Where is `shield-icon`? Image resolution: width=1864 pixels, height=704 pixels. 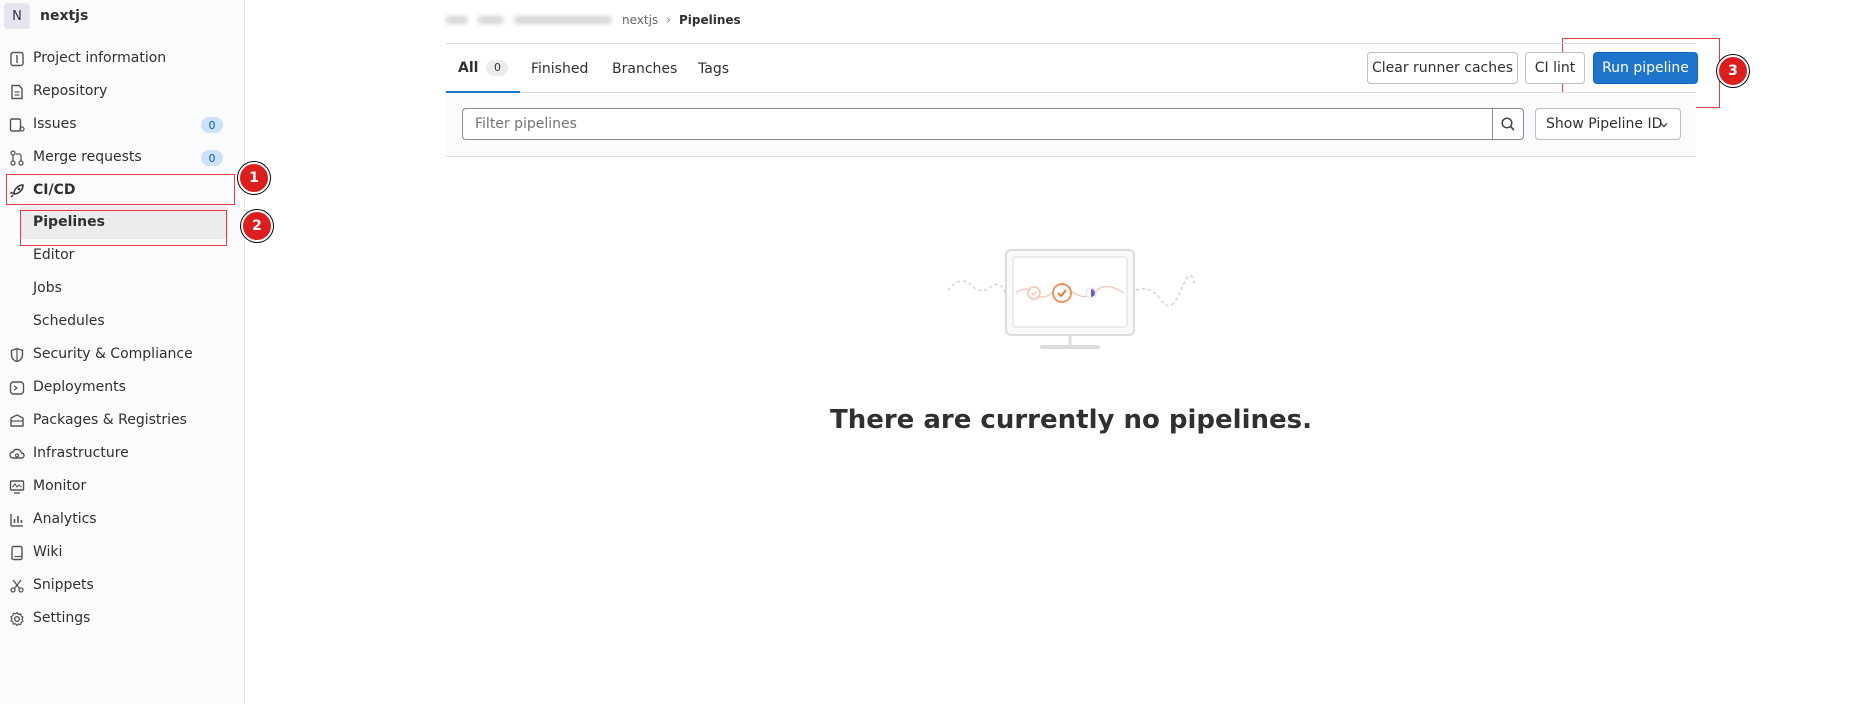 shield-icon is located at coordinates (17, 355).